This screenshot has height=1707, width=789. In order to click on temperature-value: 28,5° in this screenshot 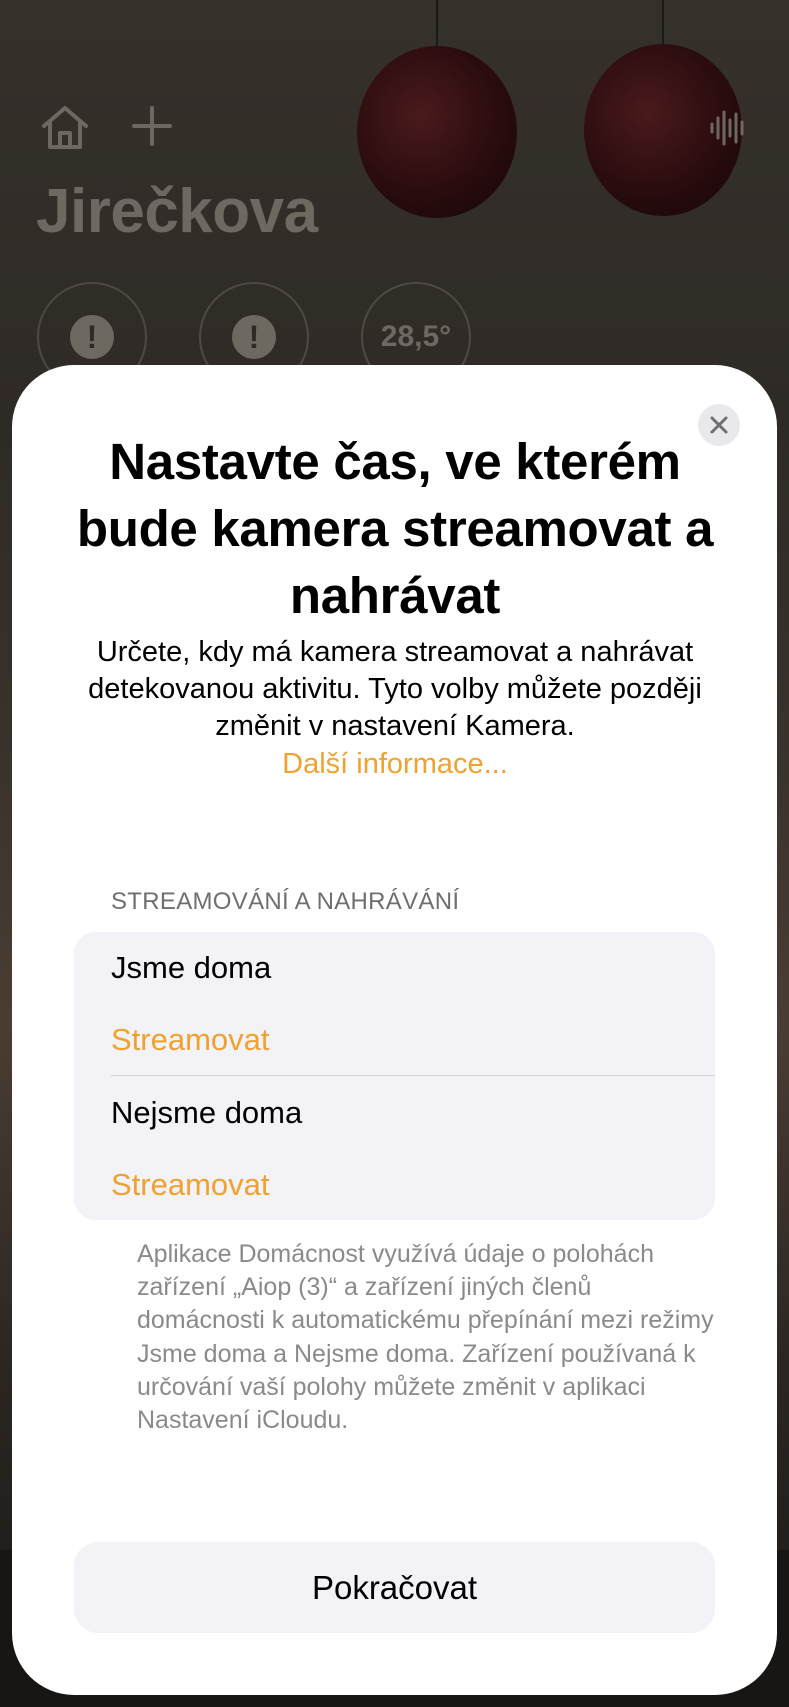, I will do `click(416, 336)`.